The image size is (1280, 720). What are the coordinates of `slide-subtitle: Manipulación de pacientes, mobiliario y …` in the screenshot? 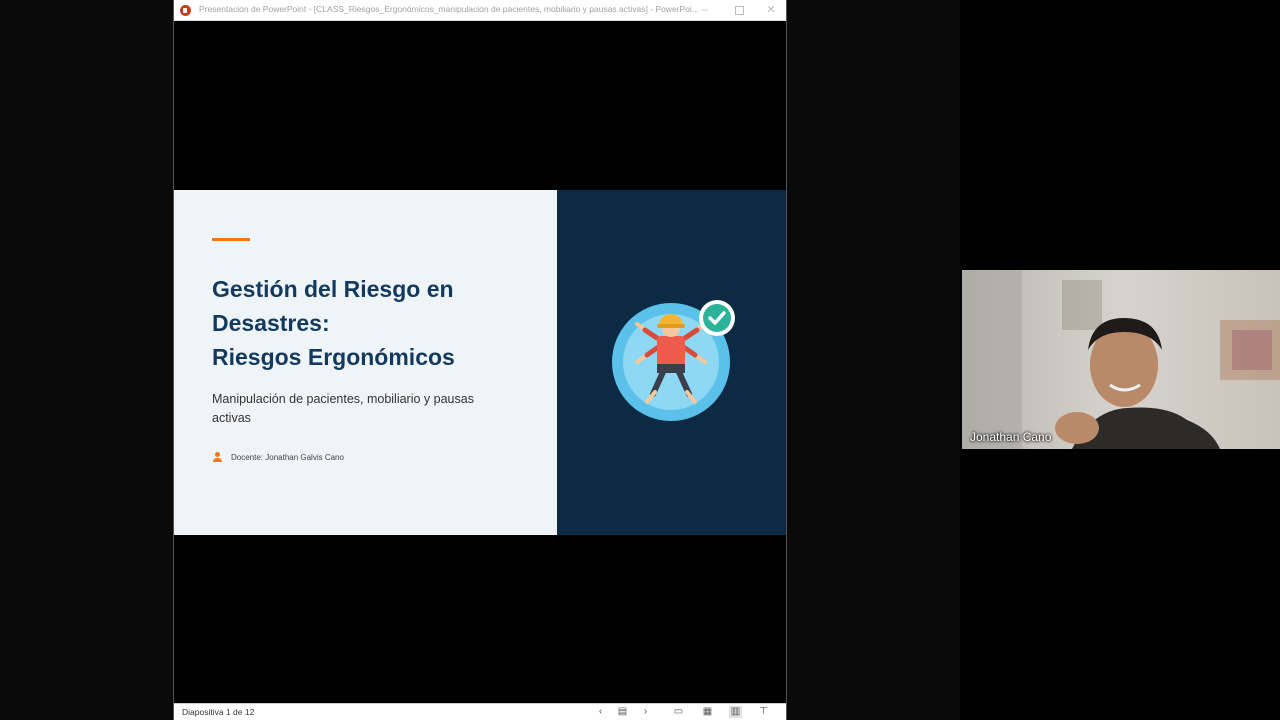 It's located at (343, 408).